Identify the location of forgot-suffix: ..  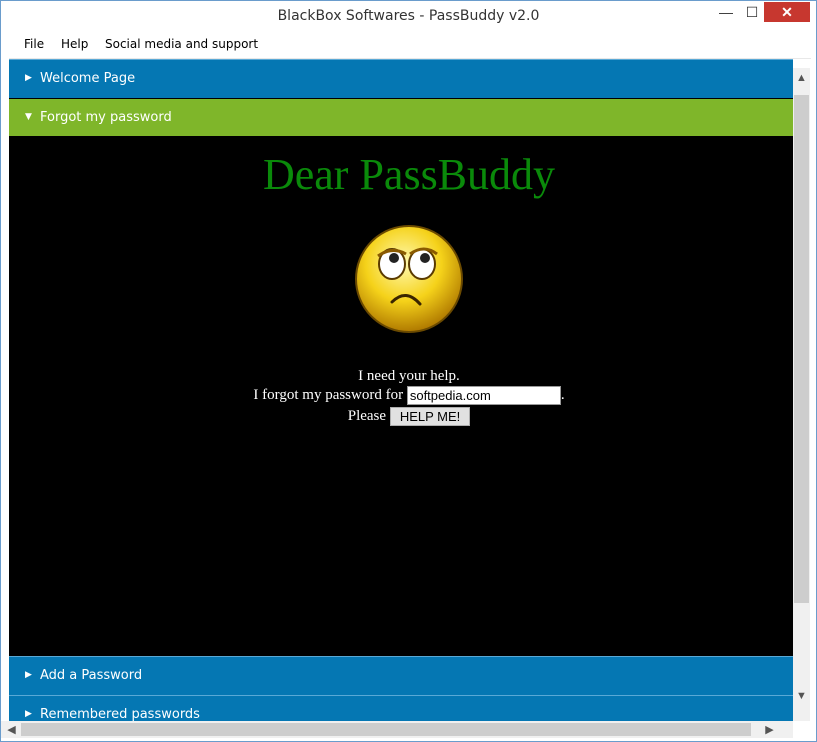
(562, 394).